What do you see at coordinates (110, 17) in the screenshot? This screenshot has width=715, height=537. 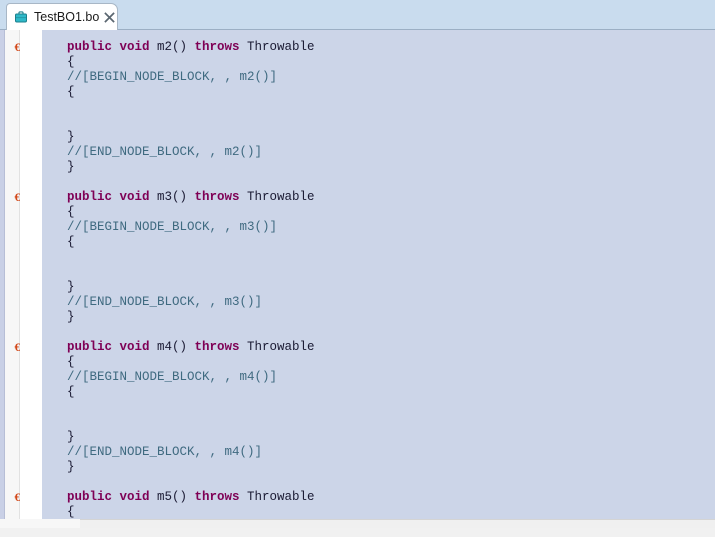 I see `close-icon` at bounding box center [110, 17].